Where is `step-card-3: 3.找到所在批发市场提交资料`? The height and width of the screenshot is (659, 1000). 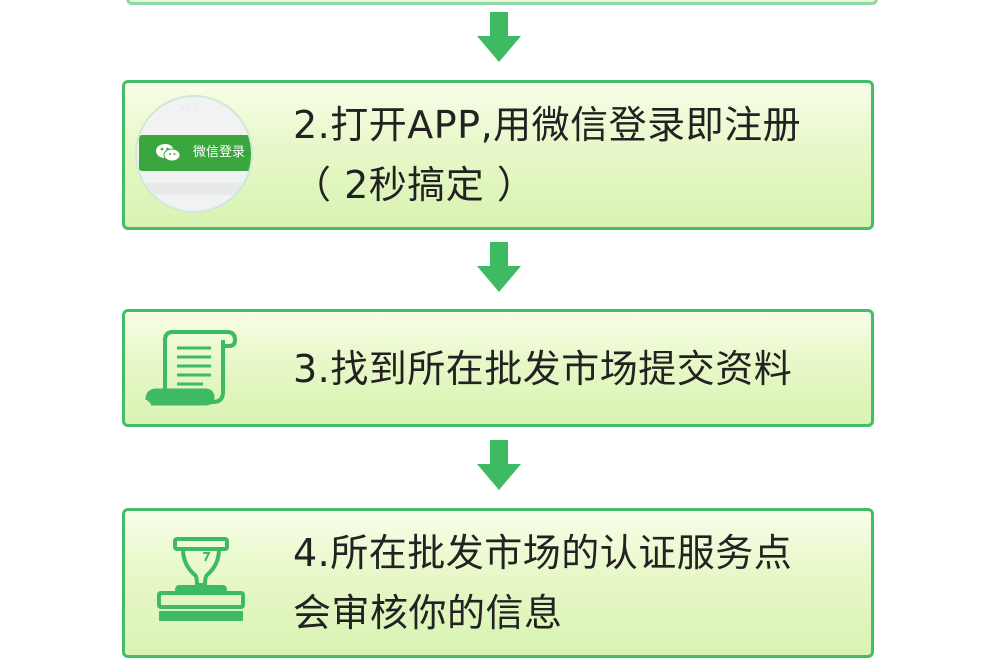
step-card-3: 3.找到所在批发市场提交资料 is located at coordinates (498, 368).